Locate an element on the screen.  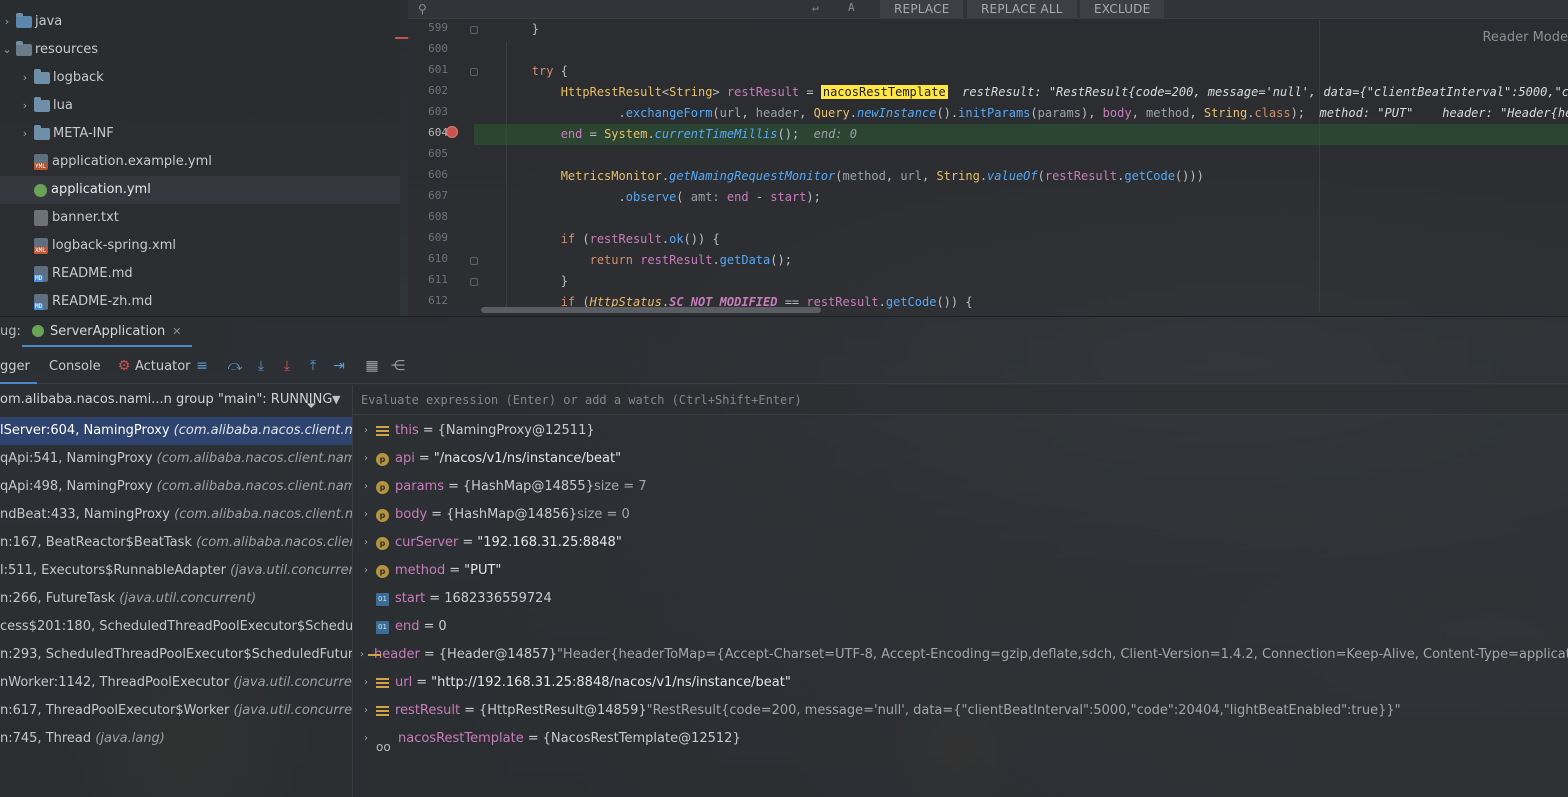
step-into-icon: ⤓ is located at coordinates (261, 366).